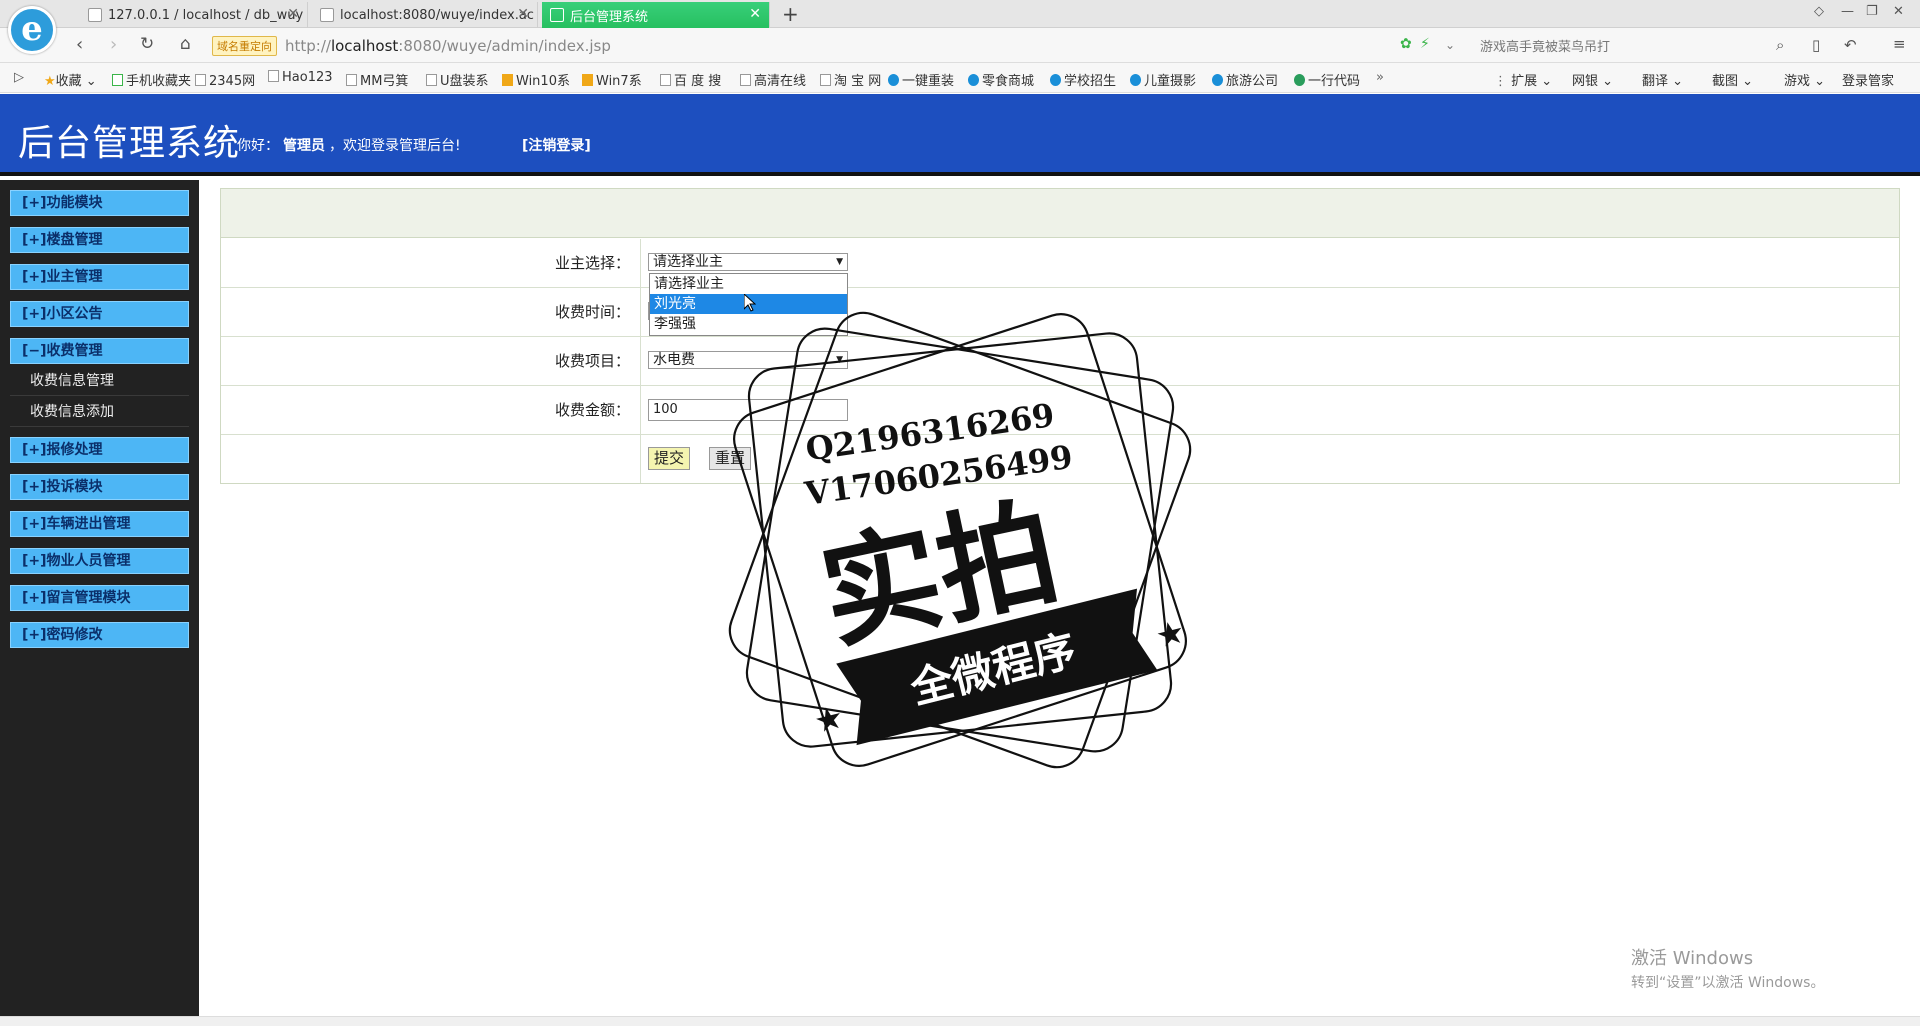 The width and height of the screenshot is (1920, 1026). Describe the element at coordinates (206, 15) in the screenshot. I see `tab-label: 127.0.0.1 / localhost / db_wuy` at that location.